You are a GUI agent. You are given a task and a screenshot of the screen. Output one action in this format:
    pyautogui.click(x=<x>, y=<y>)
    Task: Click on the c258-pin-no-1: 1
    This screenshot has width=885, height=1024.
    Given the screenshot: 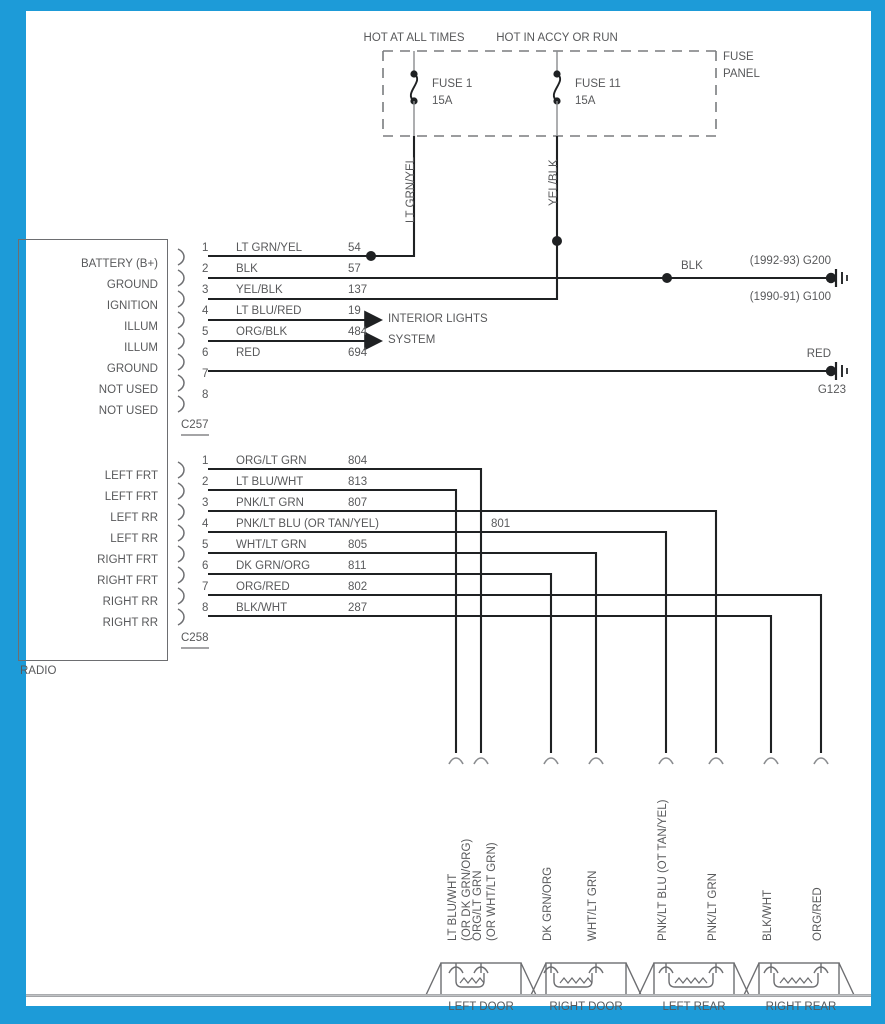 What is the action you would take?
    pyautogui.click(x=205, y=461)
    